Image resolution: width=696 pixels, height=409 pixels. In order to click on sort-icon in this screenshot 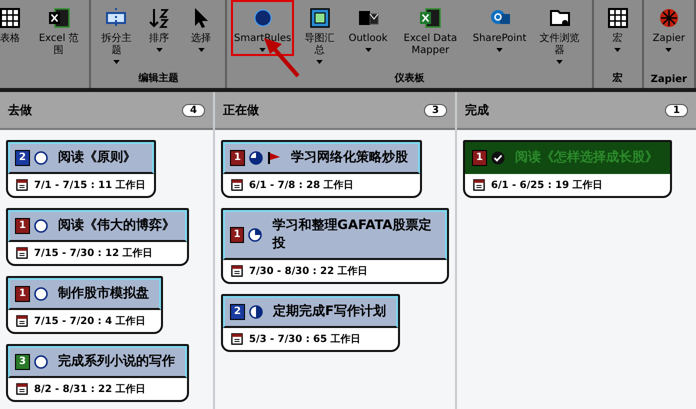, I will do `click(159, 18)`.